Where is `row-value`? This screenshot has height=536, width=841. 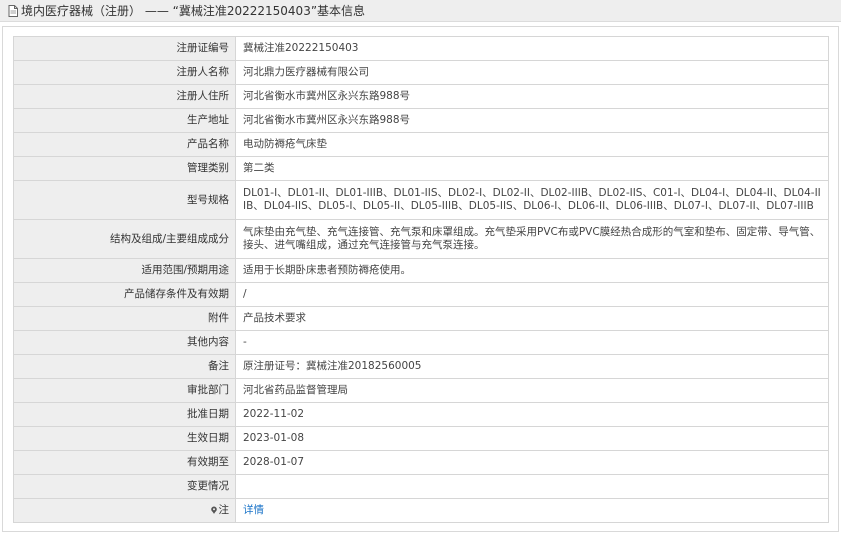
row-value is located at coordinates (532, 486).